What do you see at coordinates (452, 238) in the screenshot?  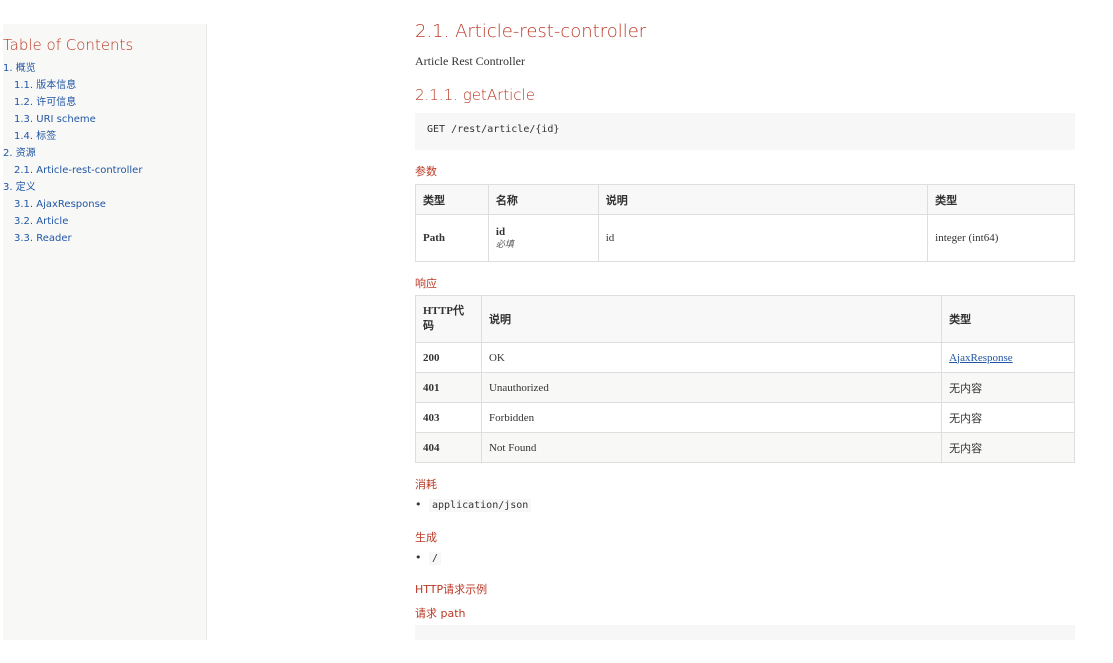 I see `param-type: Path` at bounding box center [452, 238].